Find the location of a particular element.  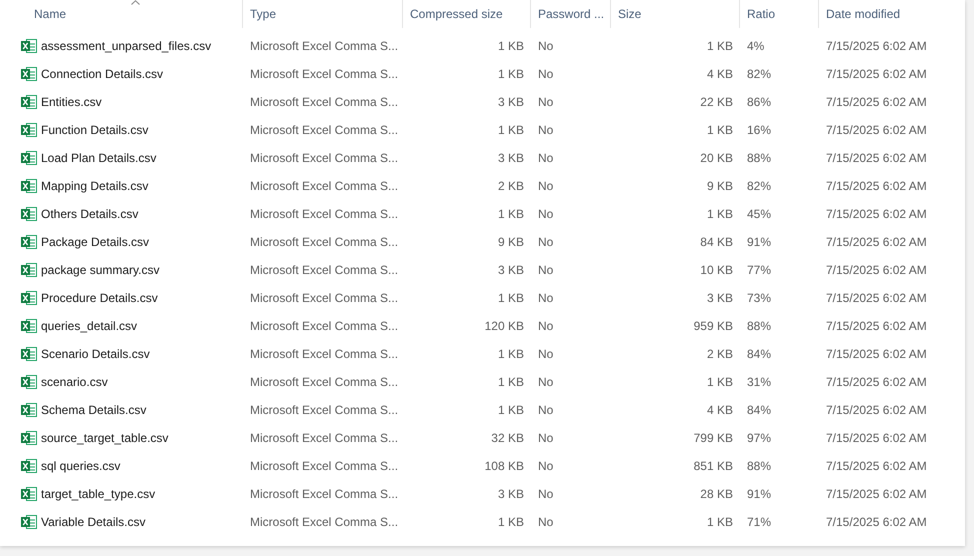

file-name: Connection Details.csv is located at coordinates (102, 74).